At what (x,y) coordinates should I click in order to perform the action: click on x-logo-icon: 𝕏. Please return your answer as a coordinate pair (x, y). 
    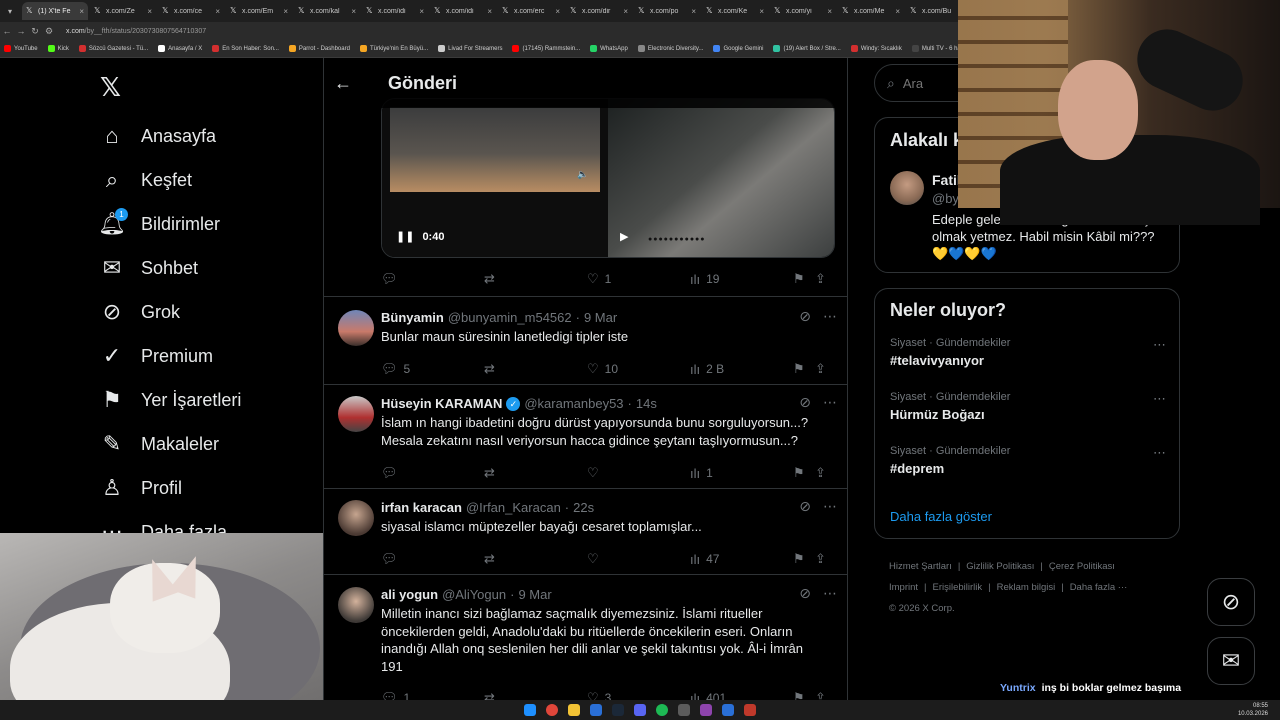
    Looking at the image, I should click on (110, 87).